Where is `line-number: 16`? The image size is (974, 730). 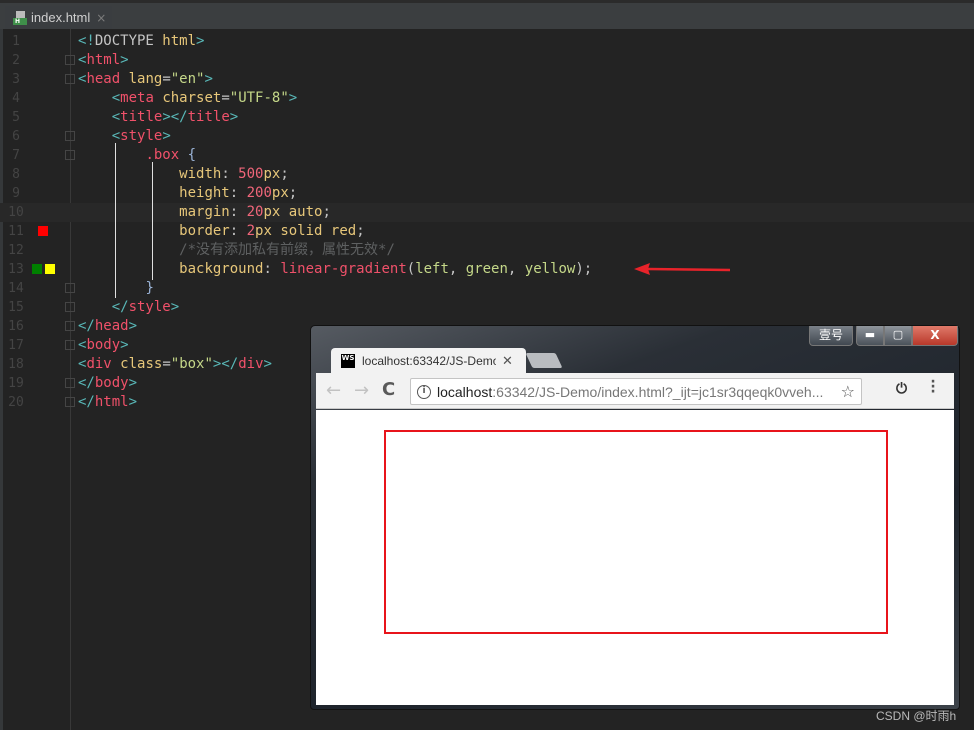 line-number: 16 is located at coordinates (16, 326).